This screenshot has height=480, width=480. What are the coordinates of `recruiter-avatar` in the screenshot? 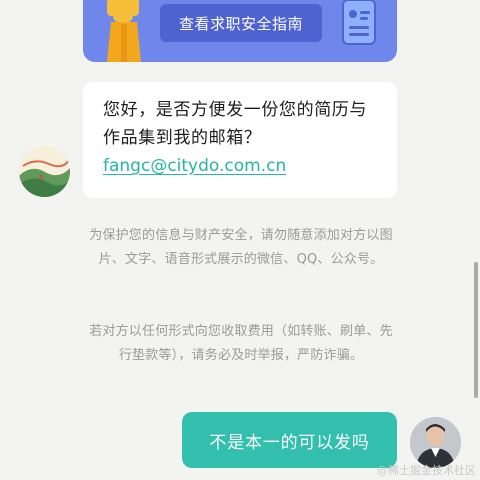 It's located at (44, 171).